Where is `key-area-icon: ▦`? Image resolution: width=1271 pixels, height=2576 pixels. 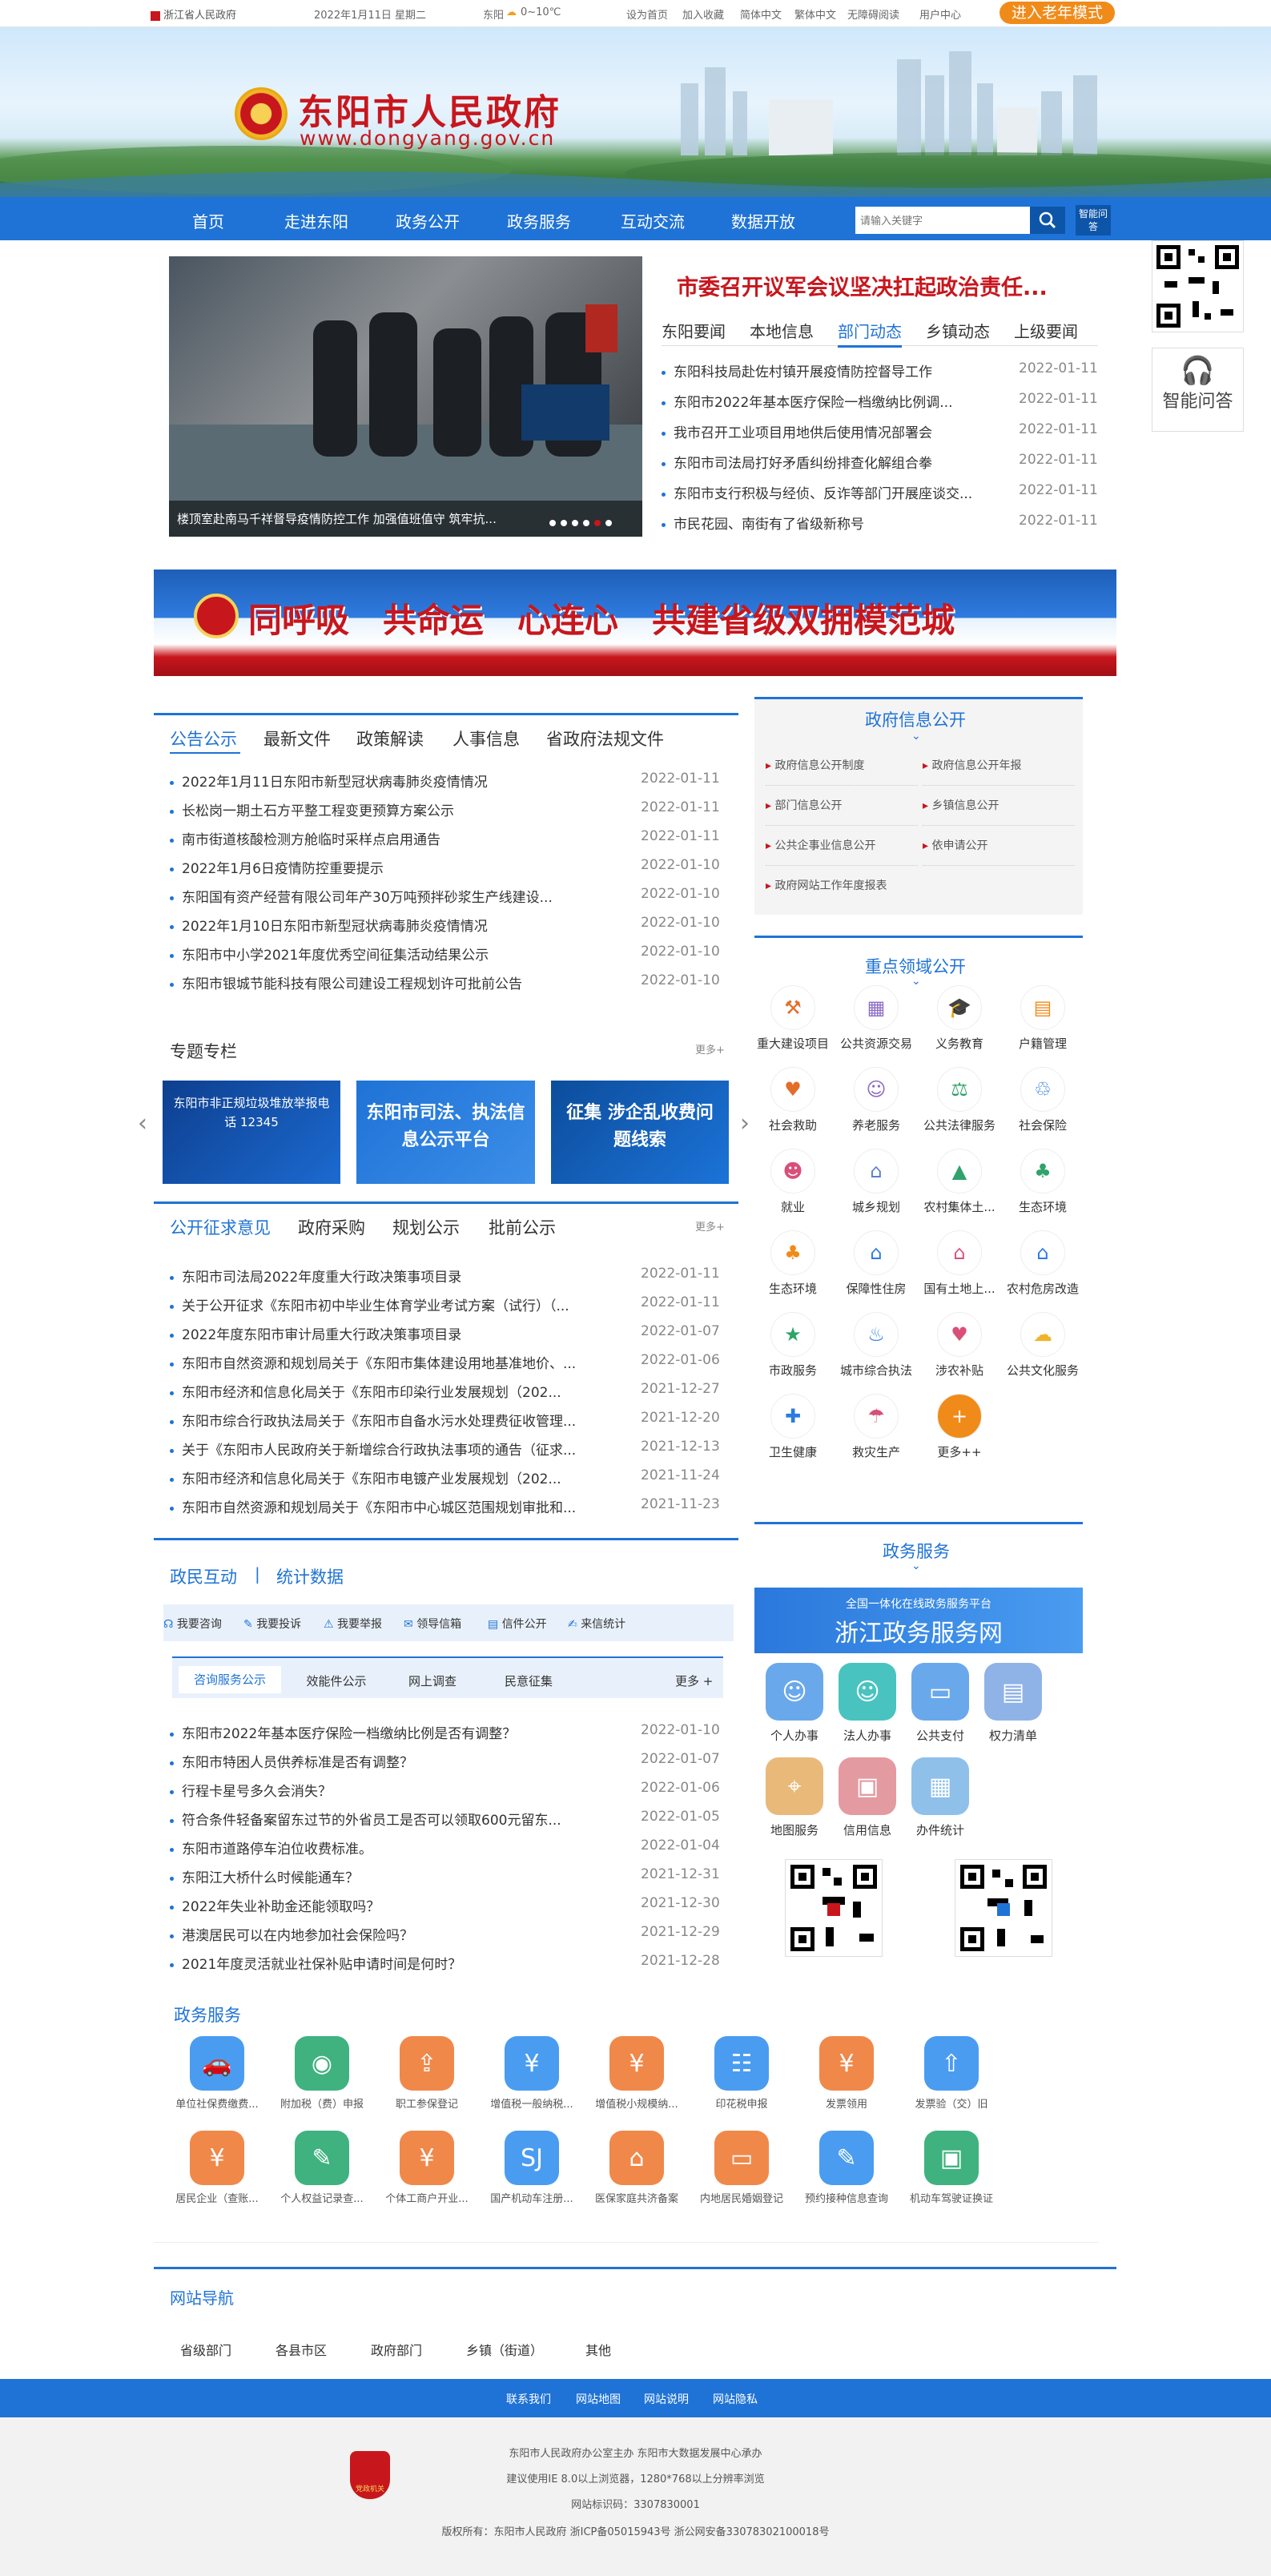 key-area-icon: ▦ is located at coordinates (876, 1007).